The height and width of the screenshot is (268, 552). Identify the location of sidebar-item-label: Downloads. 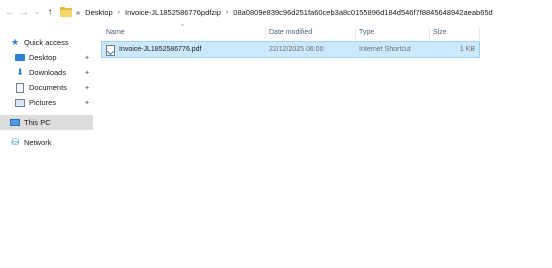
(48, 72).